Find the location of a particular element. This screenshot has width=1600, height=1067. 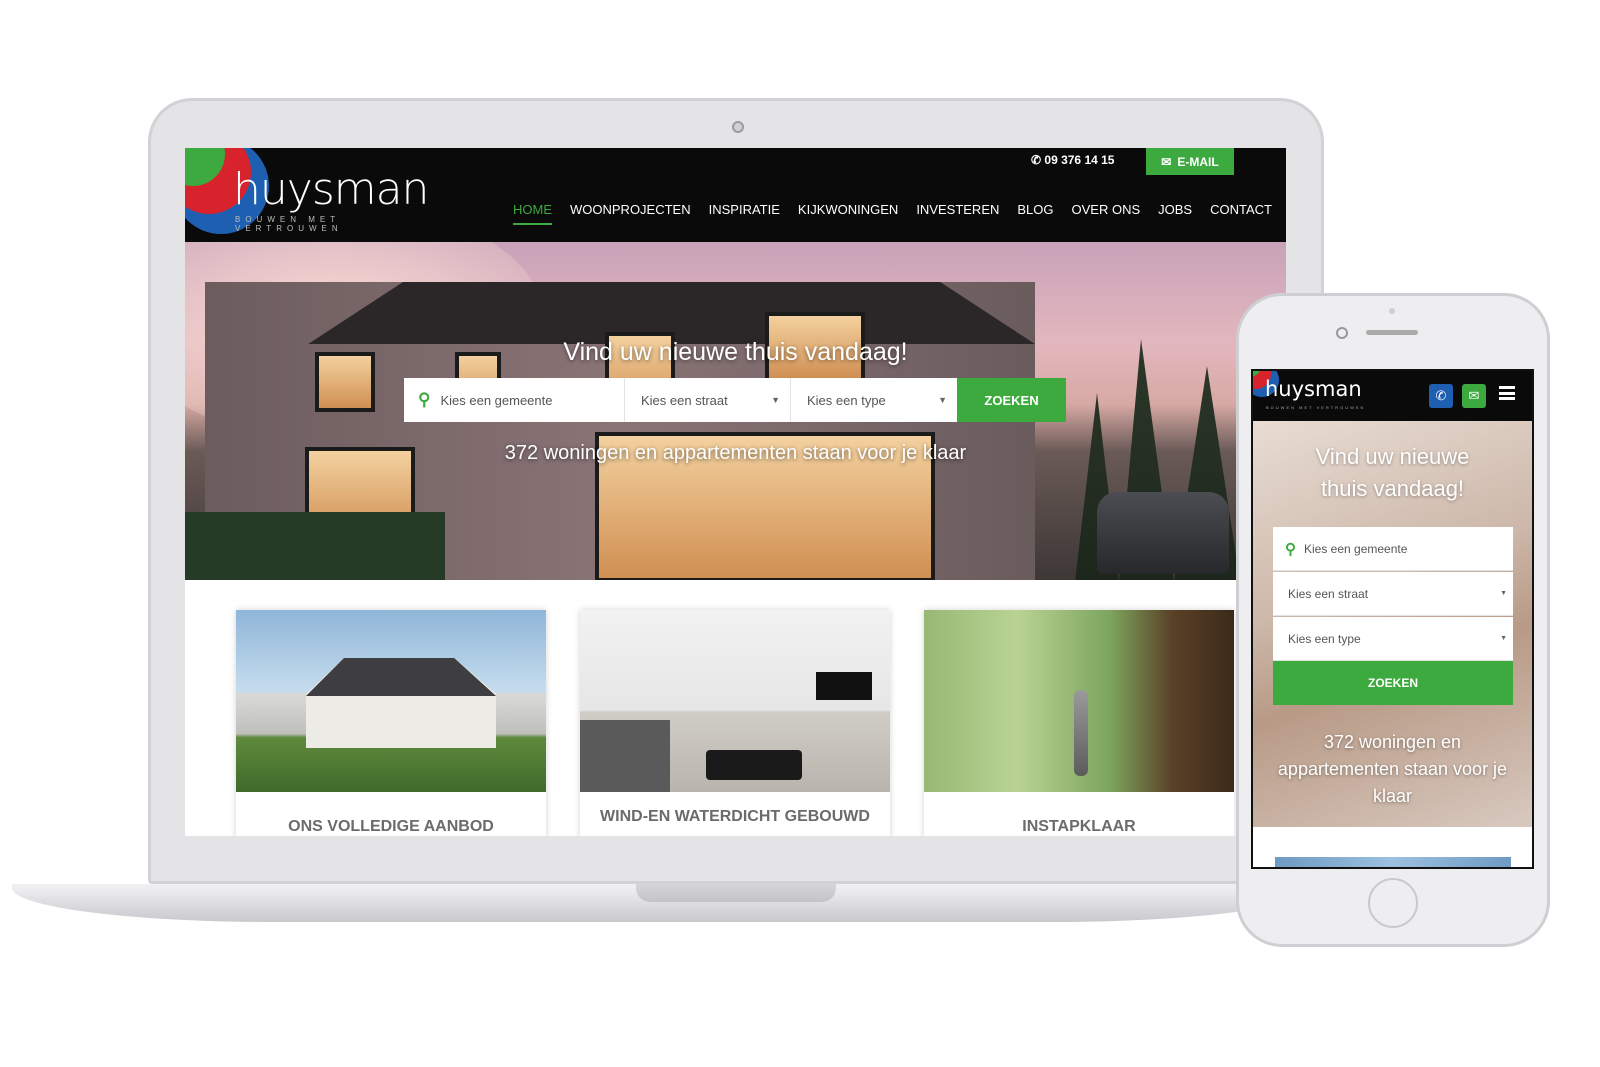

nav-item-blog: BLOG is located at coordinates (1035, 209).